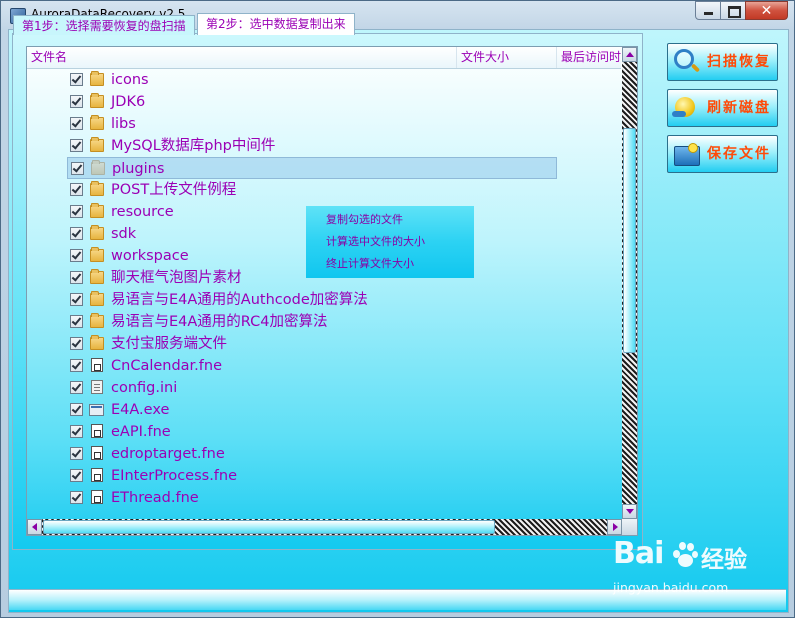 This screenshot has height=618, width=795. Describe the element at coordinates (708, 10) in the screenshot. I see `minimize-button` at that location.